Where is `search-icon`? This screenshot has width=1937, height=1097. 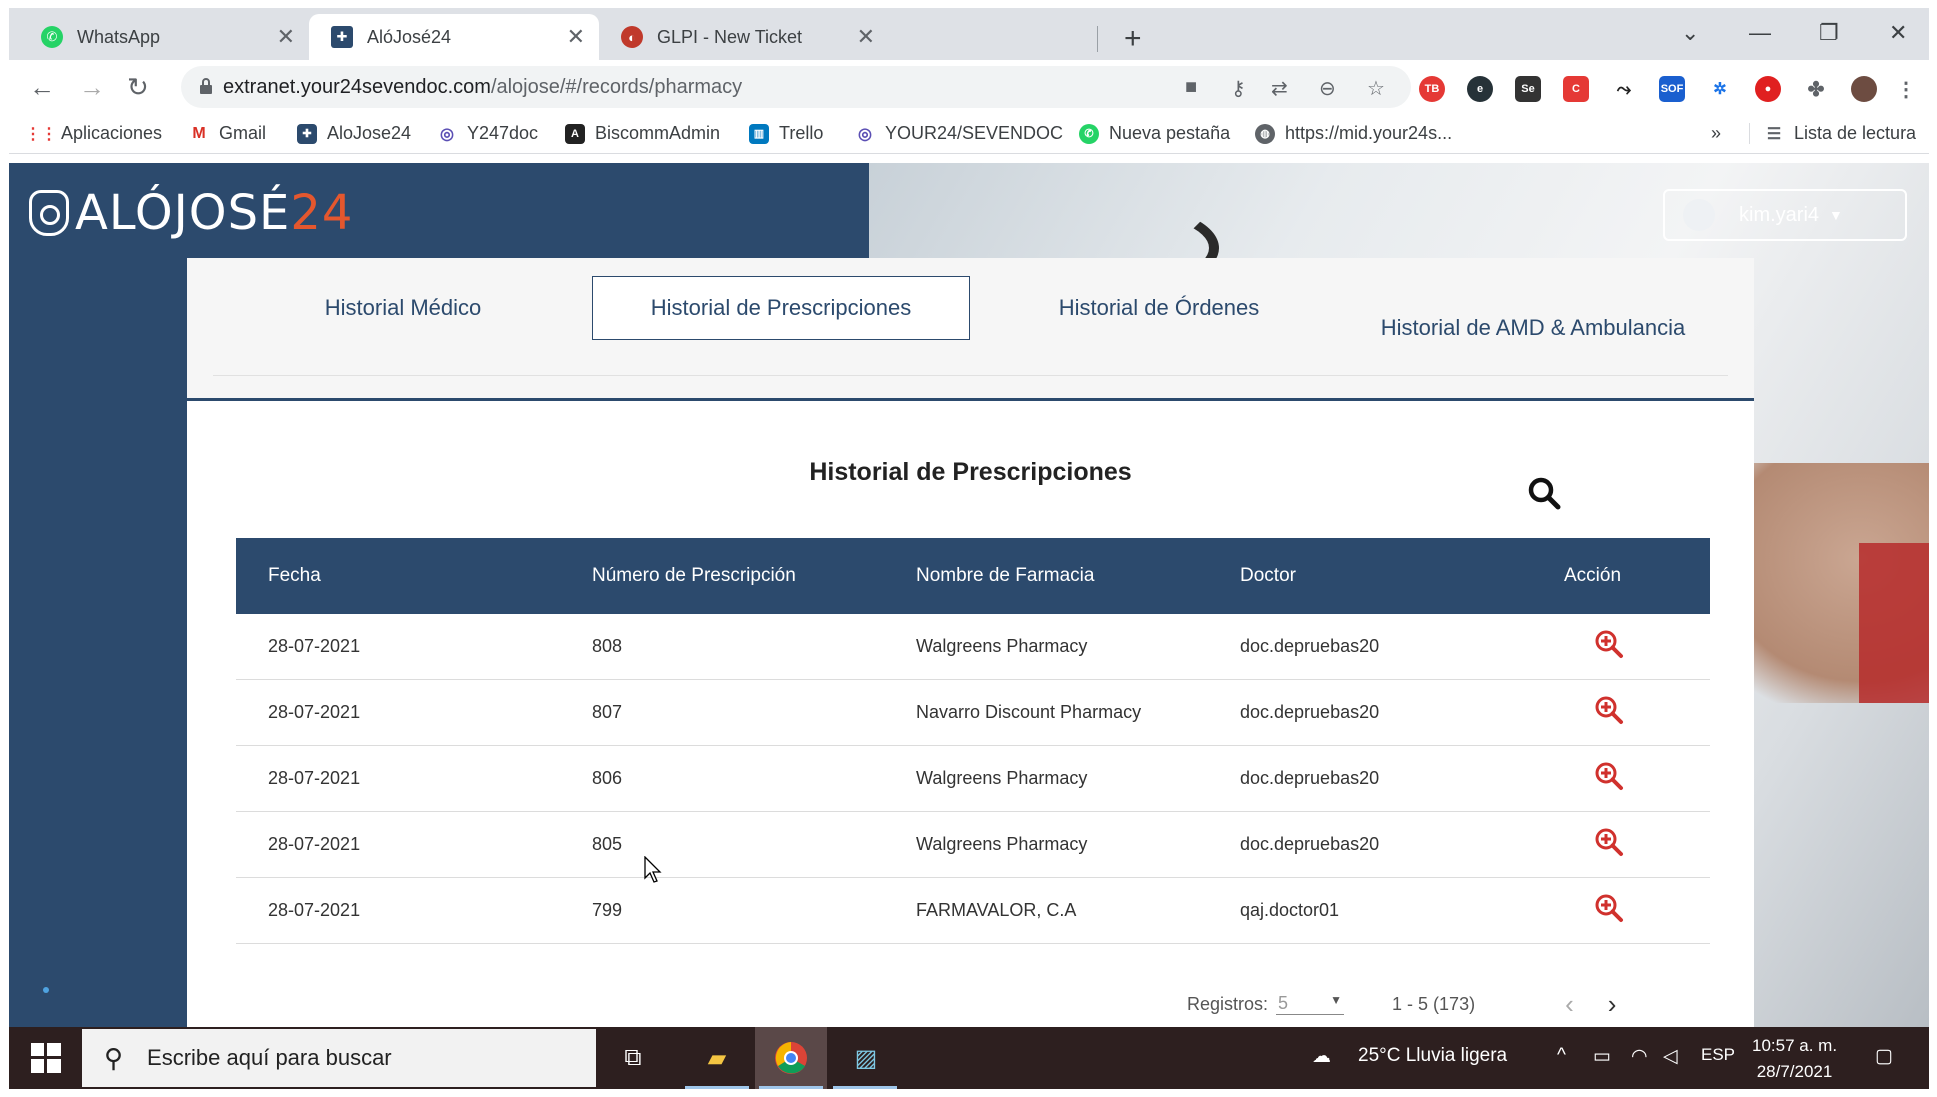 search-icon is located at coordinates (1544, 493).